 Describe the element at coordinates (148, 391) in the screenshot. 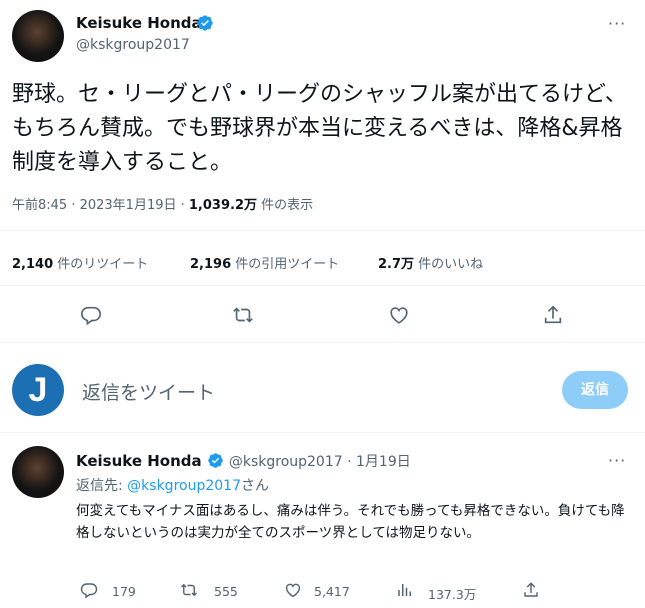

I see `reply-input: 返信をツイート` at that location.